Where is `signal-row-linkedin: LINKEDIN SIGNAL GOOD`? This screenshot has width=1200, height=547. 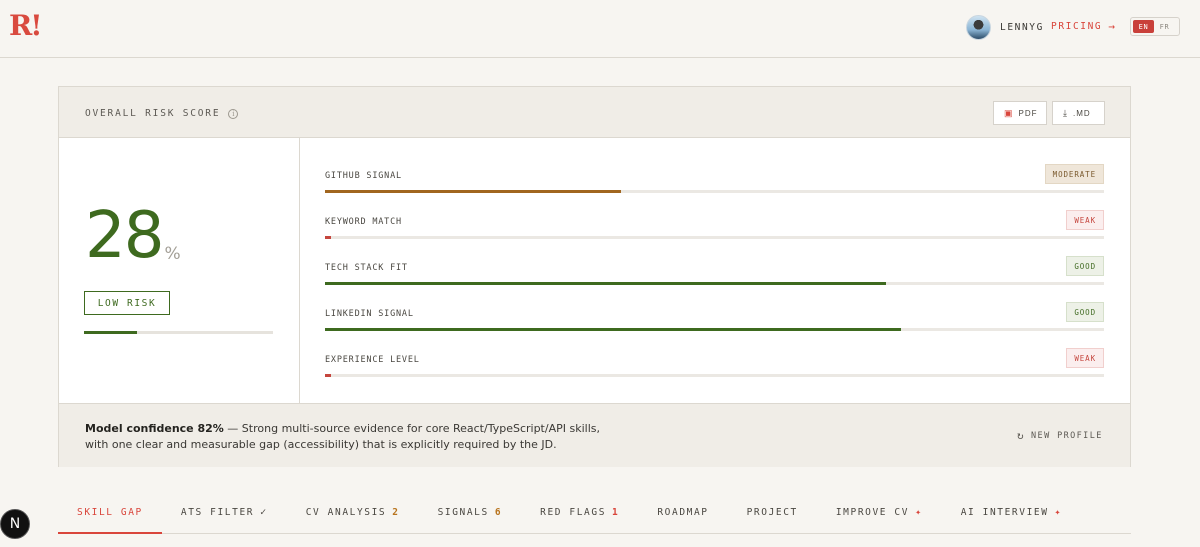
signal-row-linkedin: LINKEDIN SIGNAL GOOD is located at coordinates (714, 317).